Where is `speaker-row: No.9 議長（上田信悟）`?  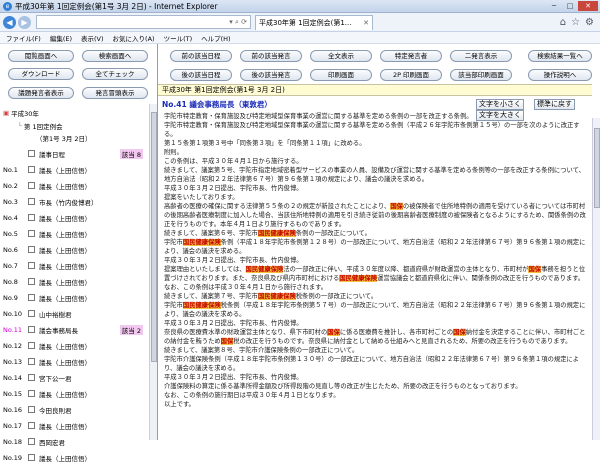 speaker-row: No.9 議長（上田信悟） is located at coordinates (78, 297).